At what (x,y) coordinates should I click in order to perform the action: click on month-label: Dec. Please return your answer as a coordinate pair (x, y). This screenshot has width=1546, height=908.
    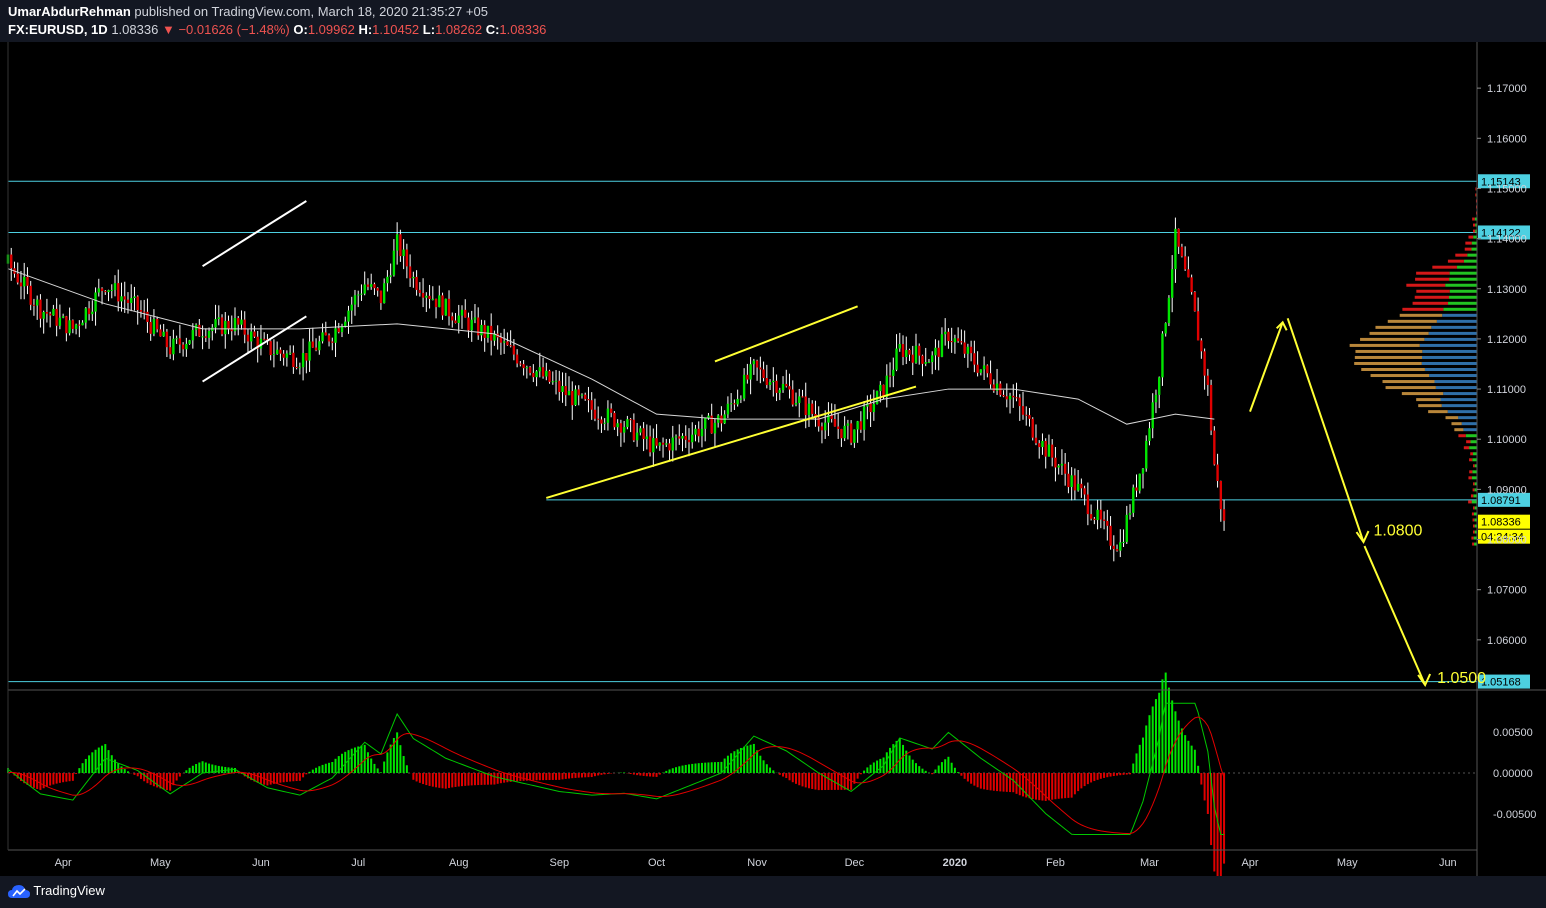
    Looking at the image, I should click on (855, 863).